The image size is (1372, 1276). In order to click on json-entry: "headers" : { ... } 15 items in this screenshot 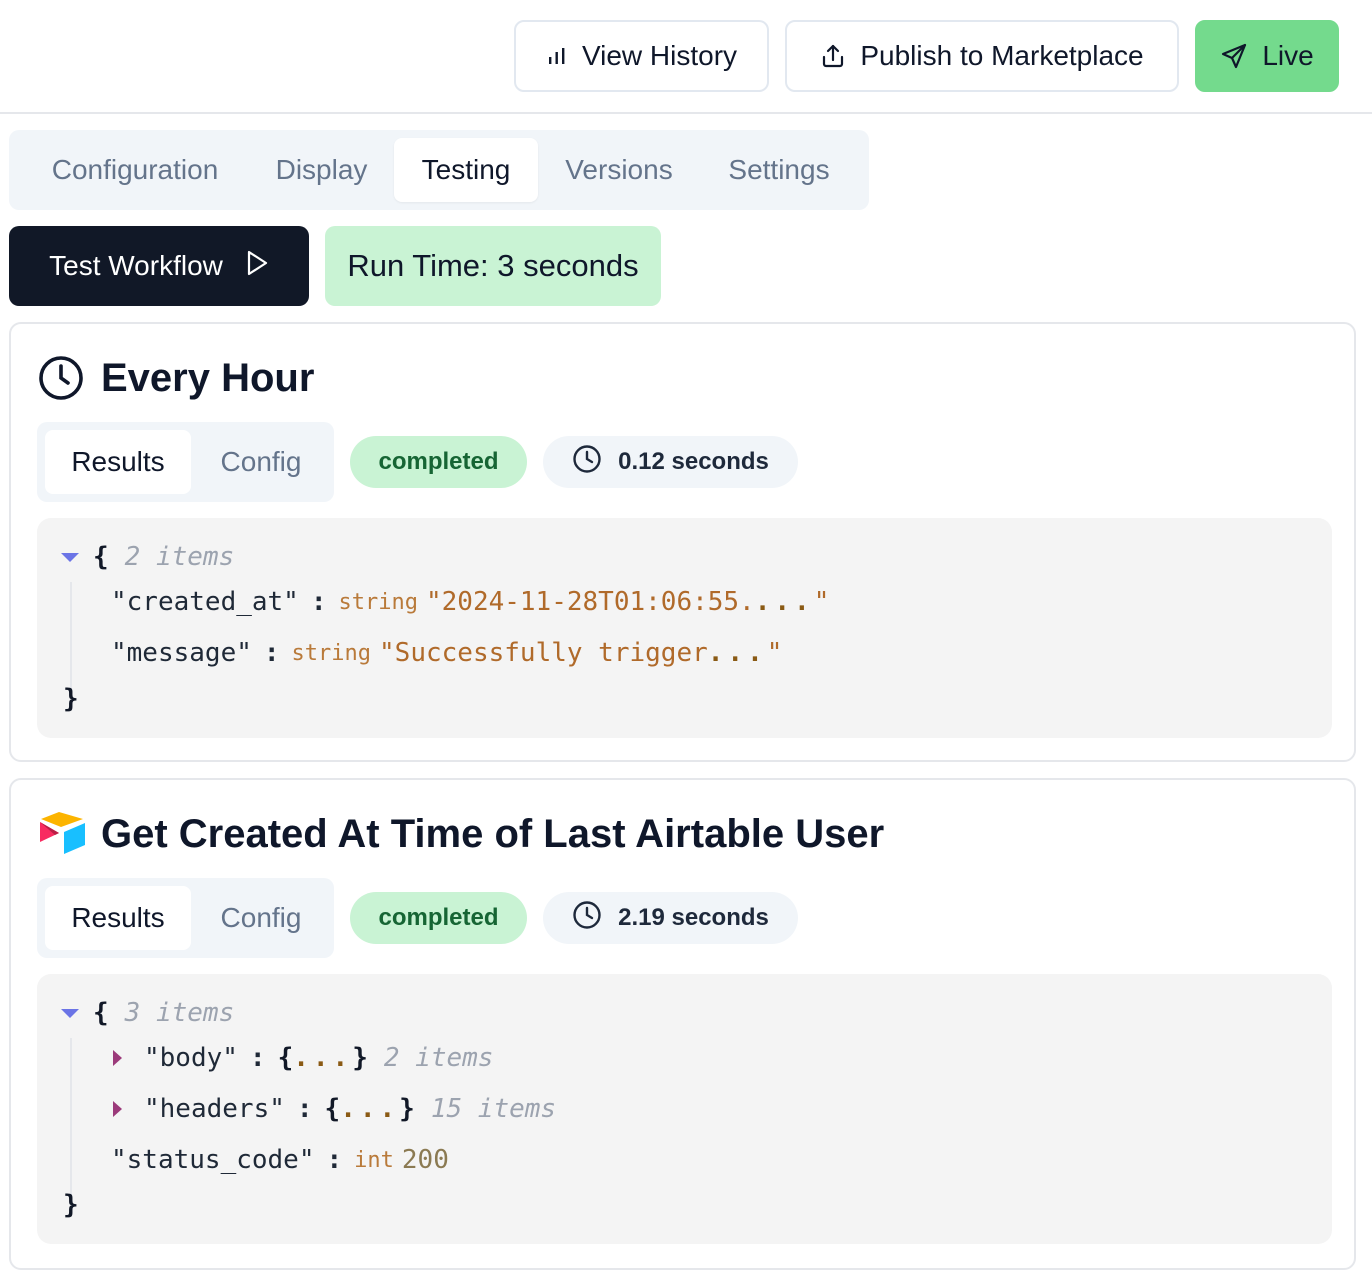, I will do `click(334, 1109)`.